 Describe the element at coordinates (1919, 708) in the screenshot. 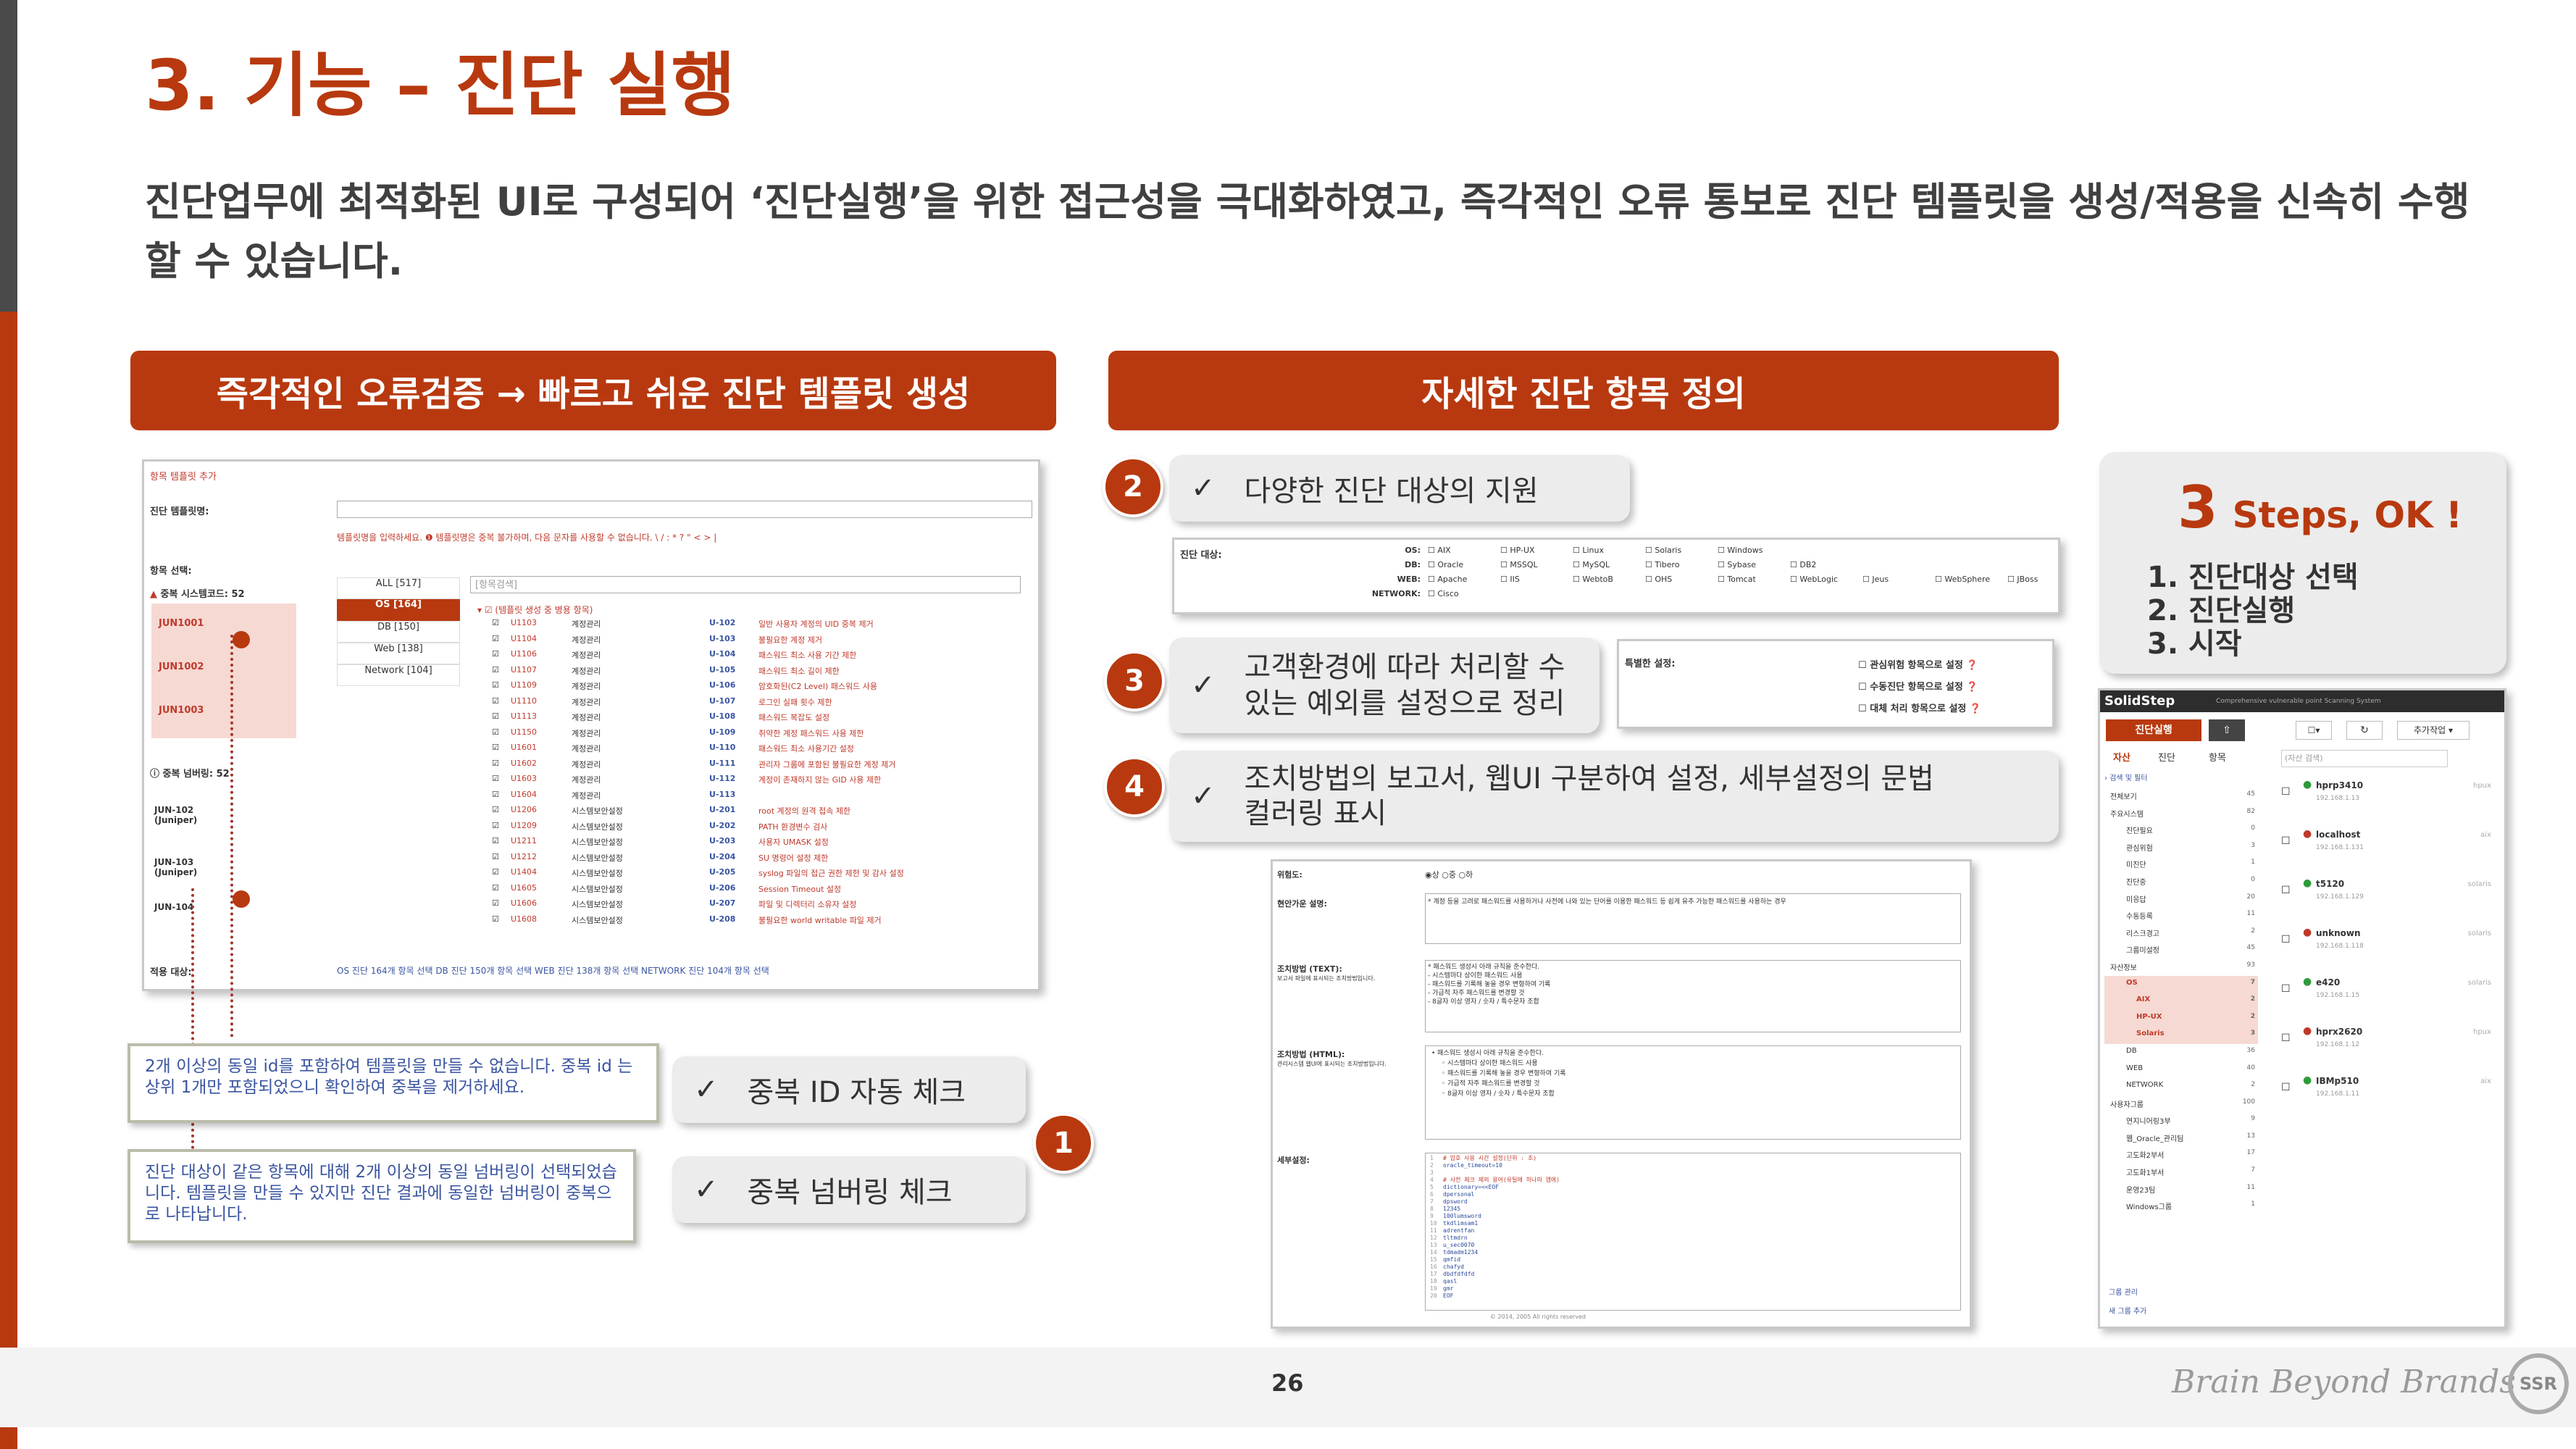

I see `special-option: ☐ 대체 처리 항목으로 설정 ❓` at that location.